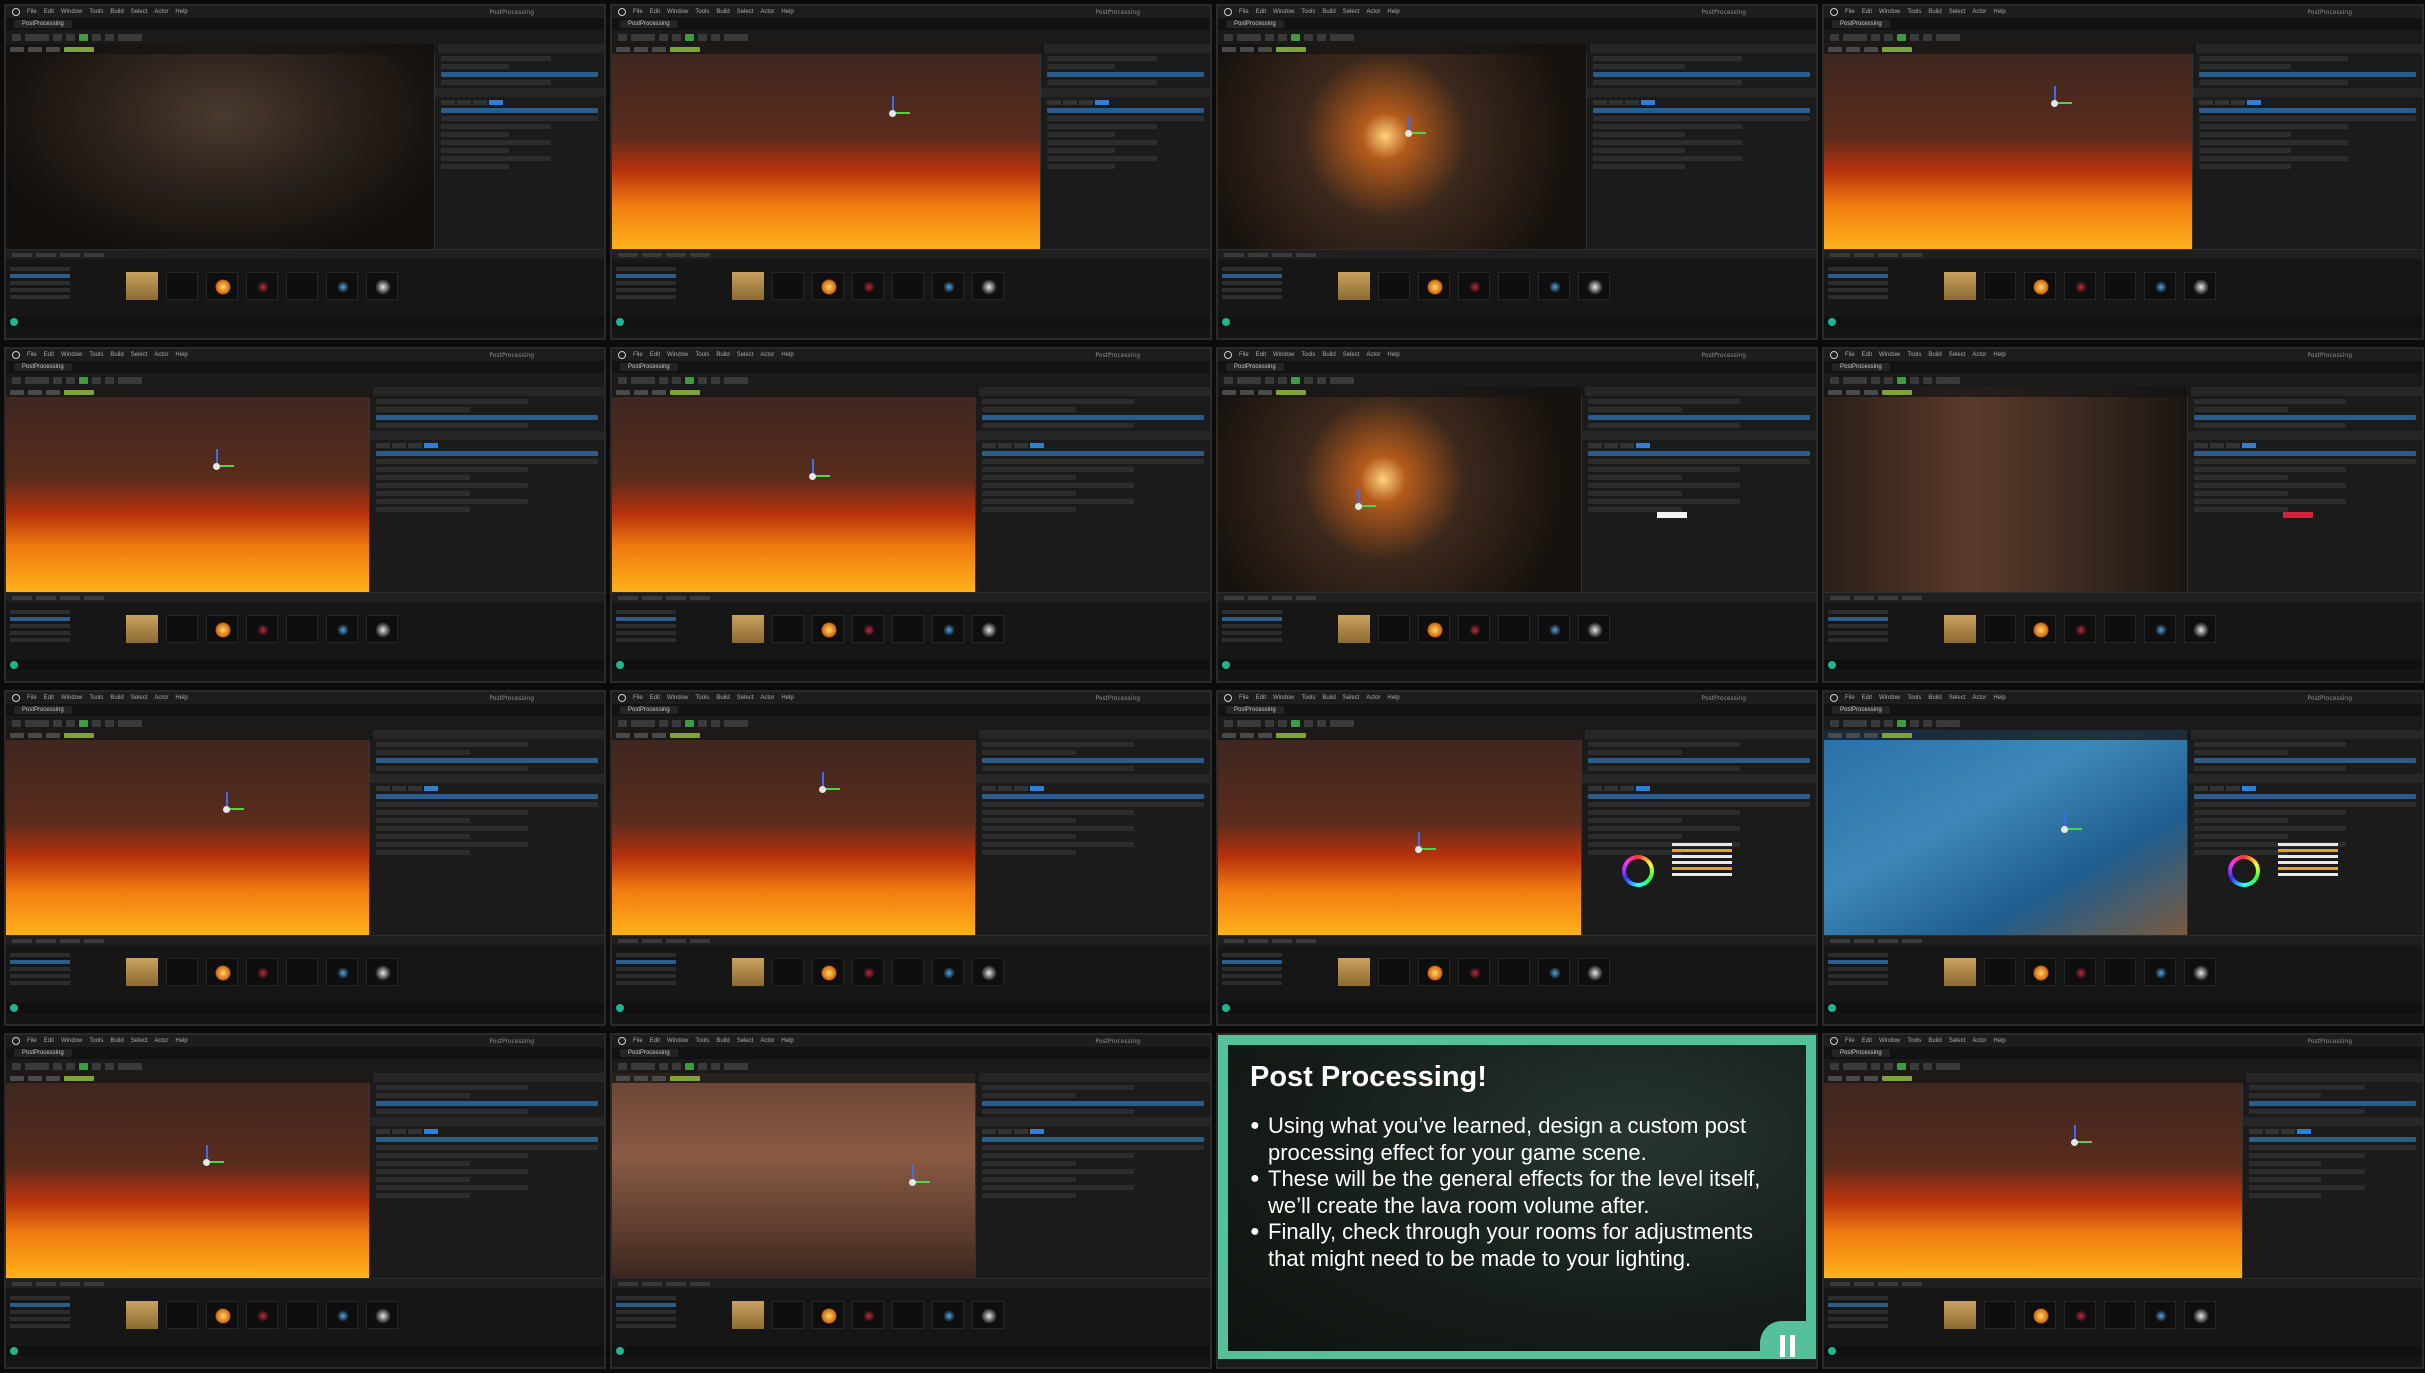  Describe the element at coordinates (2308, 859) in the screenshot. I see `color-grading-sliders` at that location.